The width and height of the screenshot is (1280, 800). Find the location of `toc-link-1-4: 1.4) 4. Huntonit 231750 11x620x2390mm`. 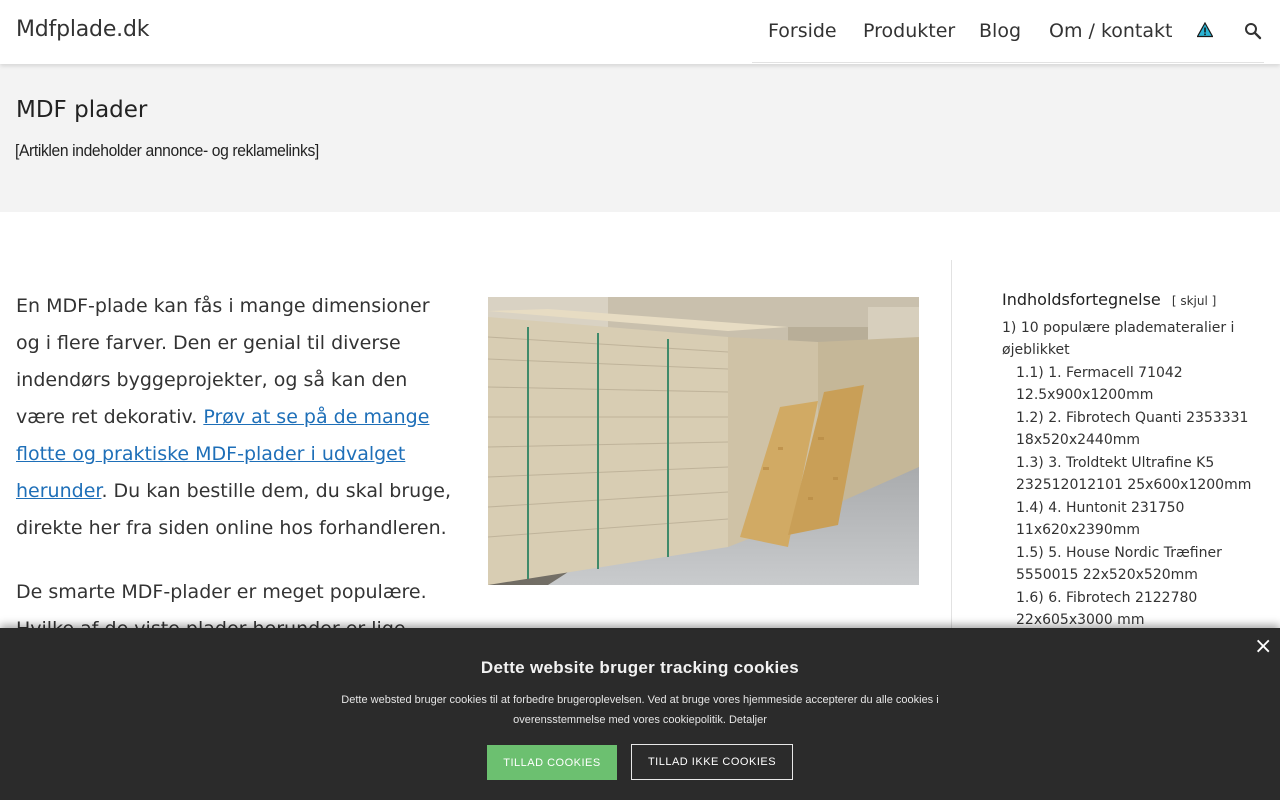

toc-link-1-4: 1.4) 4. Huntonit 231750 11x620x2390mm is located at coordinates (1100, 519).